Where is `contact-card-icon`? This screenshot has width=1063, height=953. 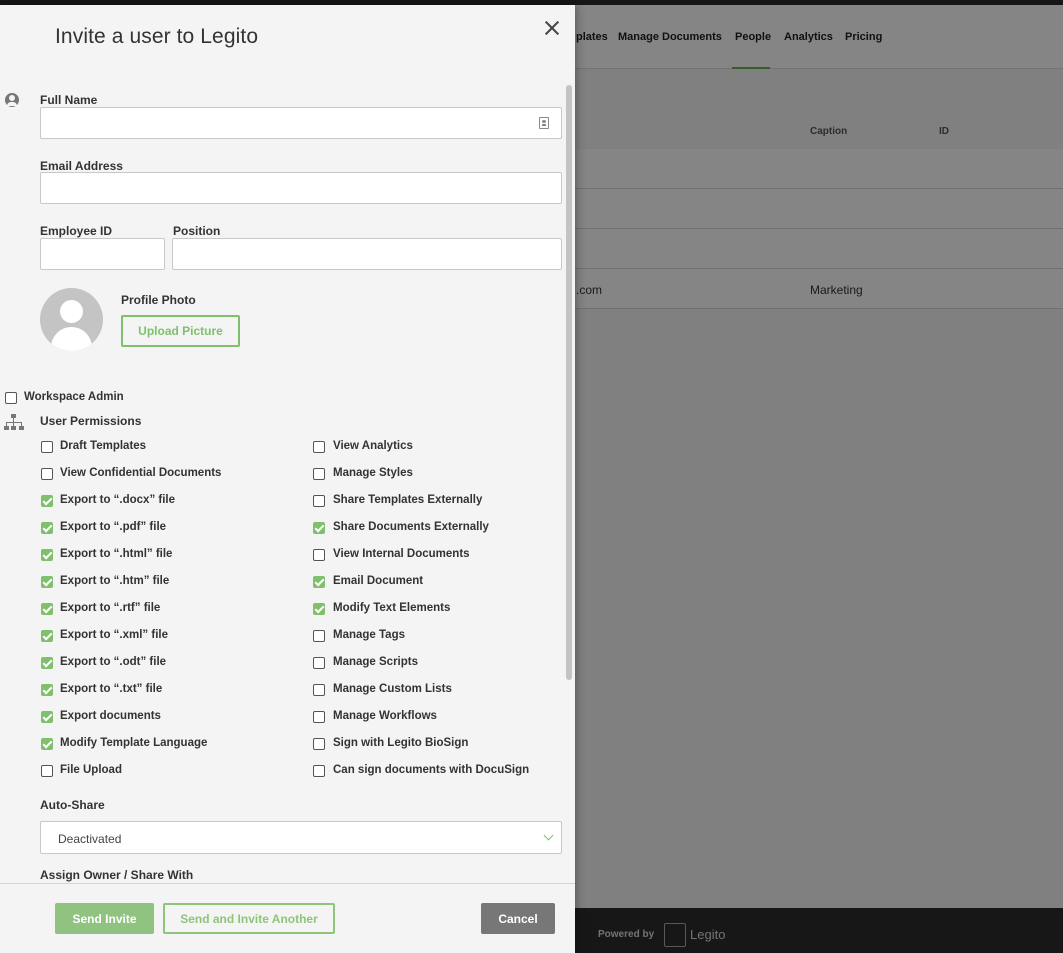
contact-card-icon is located at coordinates (544, 123).